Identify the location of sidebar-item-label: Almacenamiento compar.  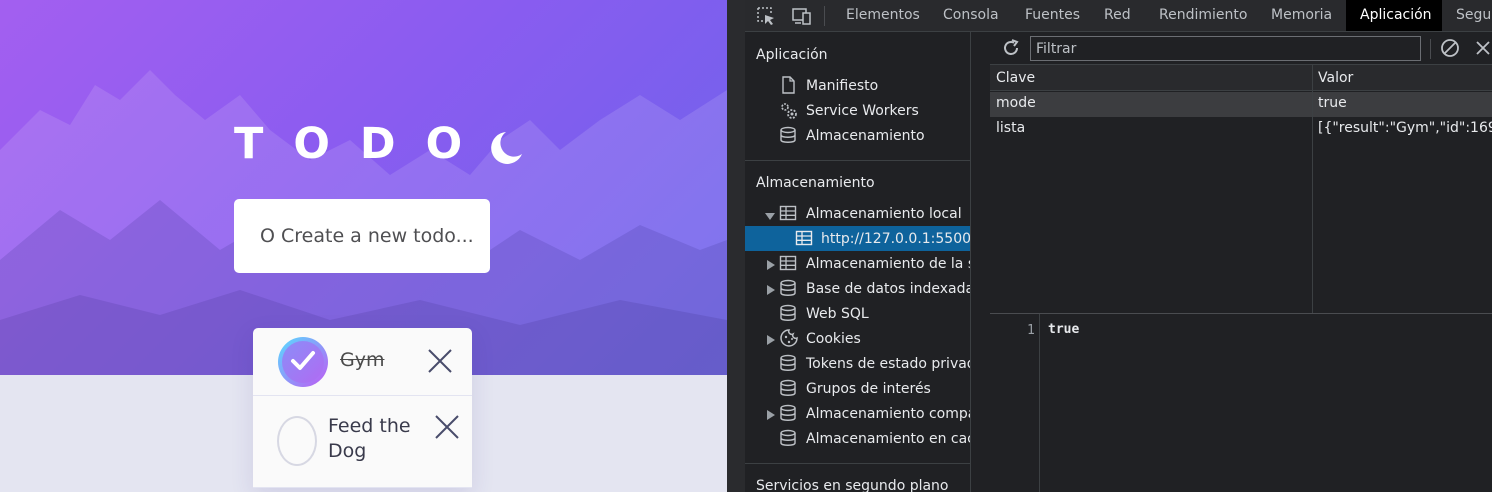
(888, 413).